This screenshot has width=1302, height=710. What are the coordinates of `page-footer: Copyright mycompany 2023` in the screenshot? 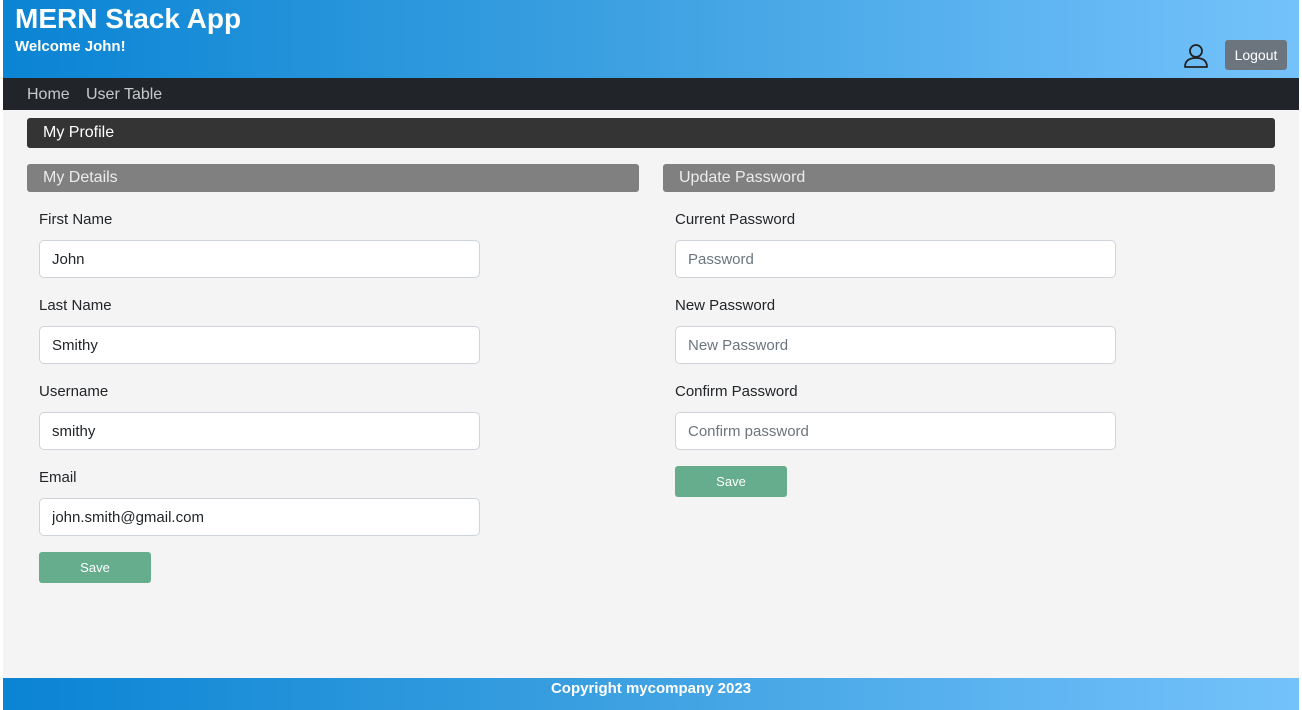 It's located at (651, 694).